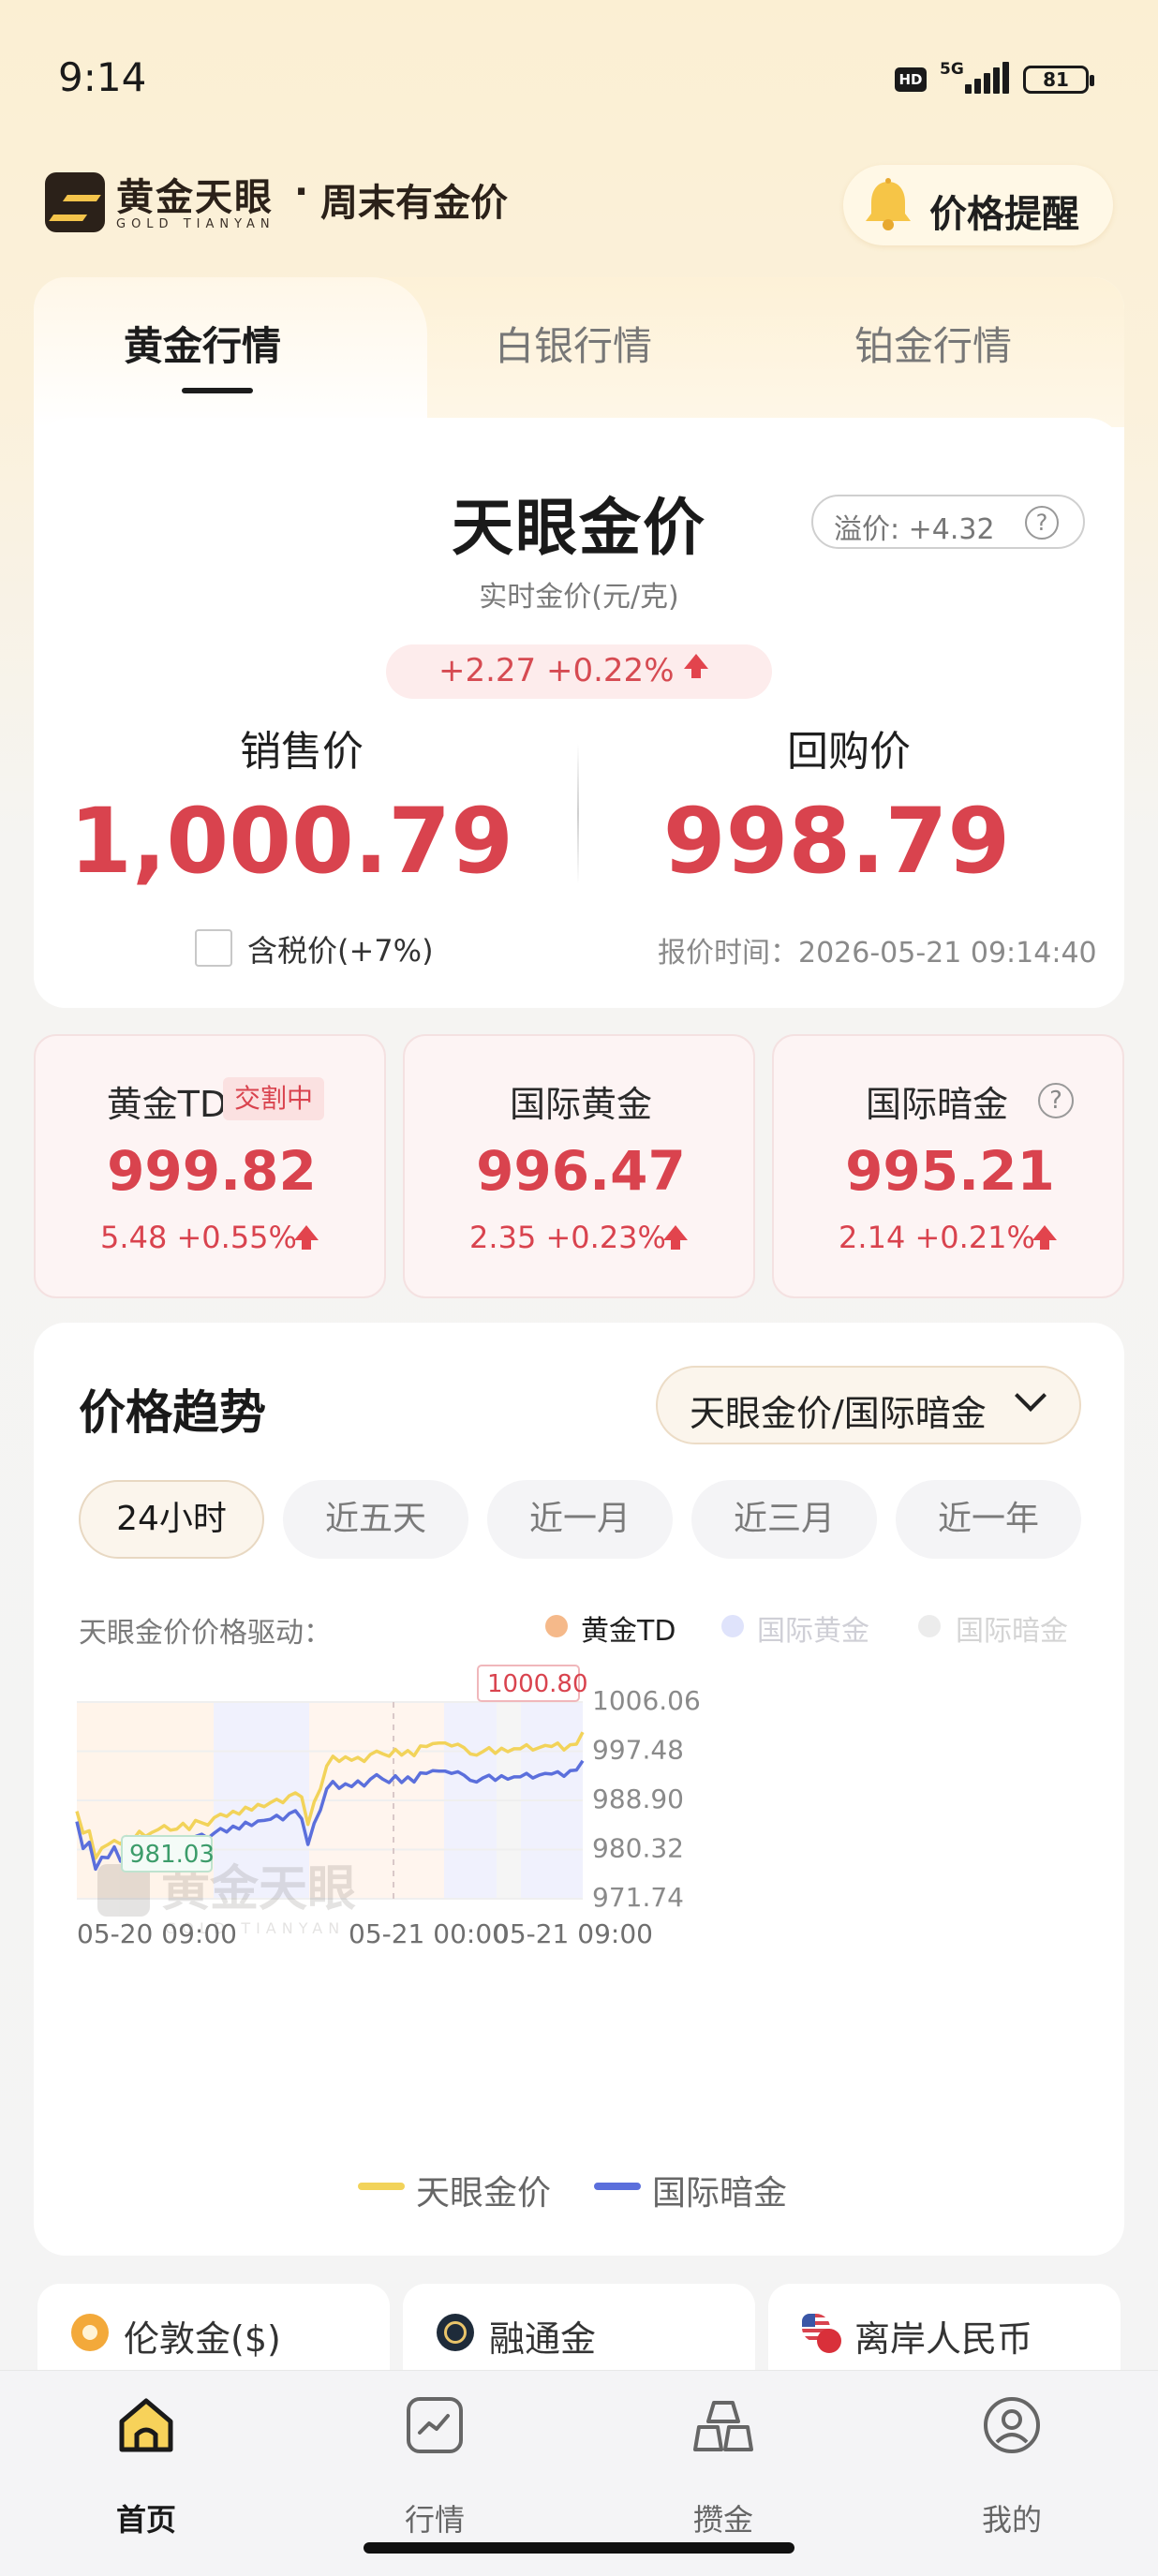 The height and width of the screenshot is (2576, 1158). Describe the element at coordinates (274, 1099) in the screenshot. I see `delivery-status-badge: 交割中` at that location.